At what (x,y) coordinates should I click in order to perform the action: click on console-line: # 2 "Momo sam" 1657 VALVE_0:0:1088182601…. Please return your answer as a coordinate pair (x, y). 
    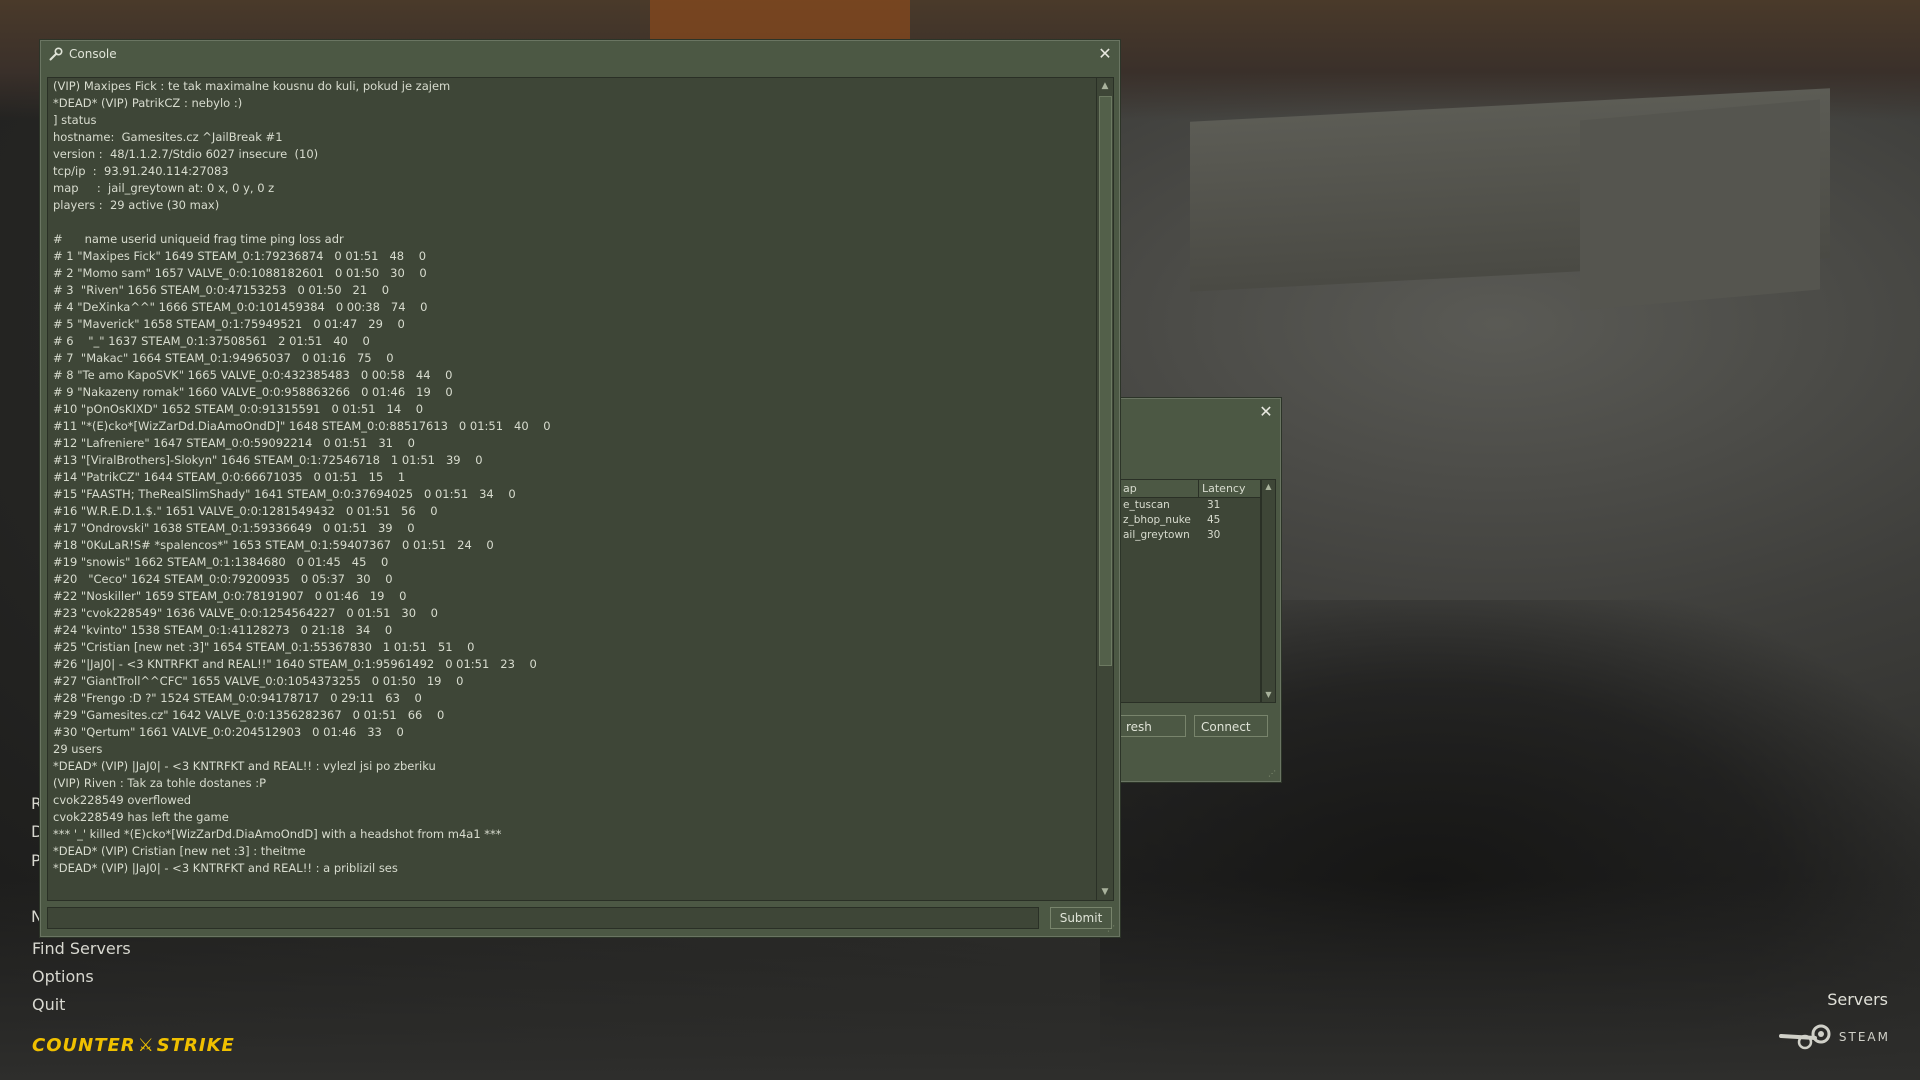
    Looking at the image, I should click on (240, 273).